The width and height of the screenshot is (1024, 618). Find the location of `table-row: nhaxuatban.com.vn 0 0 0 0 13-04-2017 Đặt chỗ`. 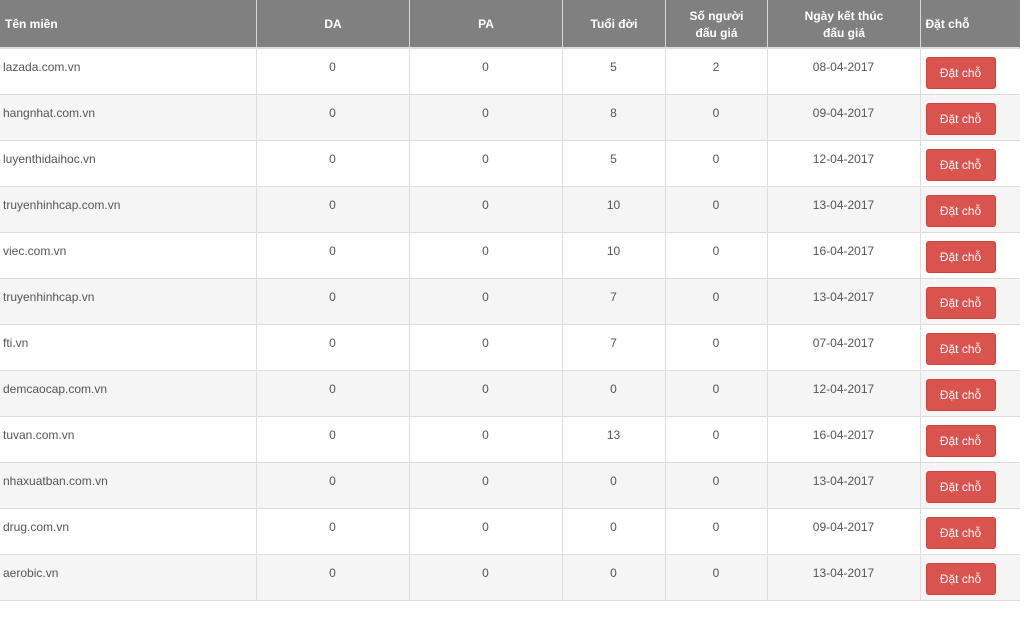

table-row: nhaxuatban.com.vn 0 0 0 0 13-04-2017 Đặt chỗ is located at coordinates (510, 484).